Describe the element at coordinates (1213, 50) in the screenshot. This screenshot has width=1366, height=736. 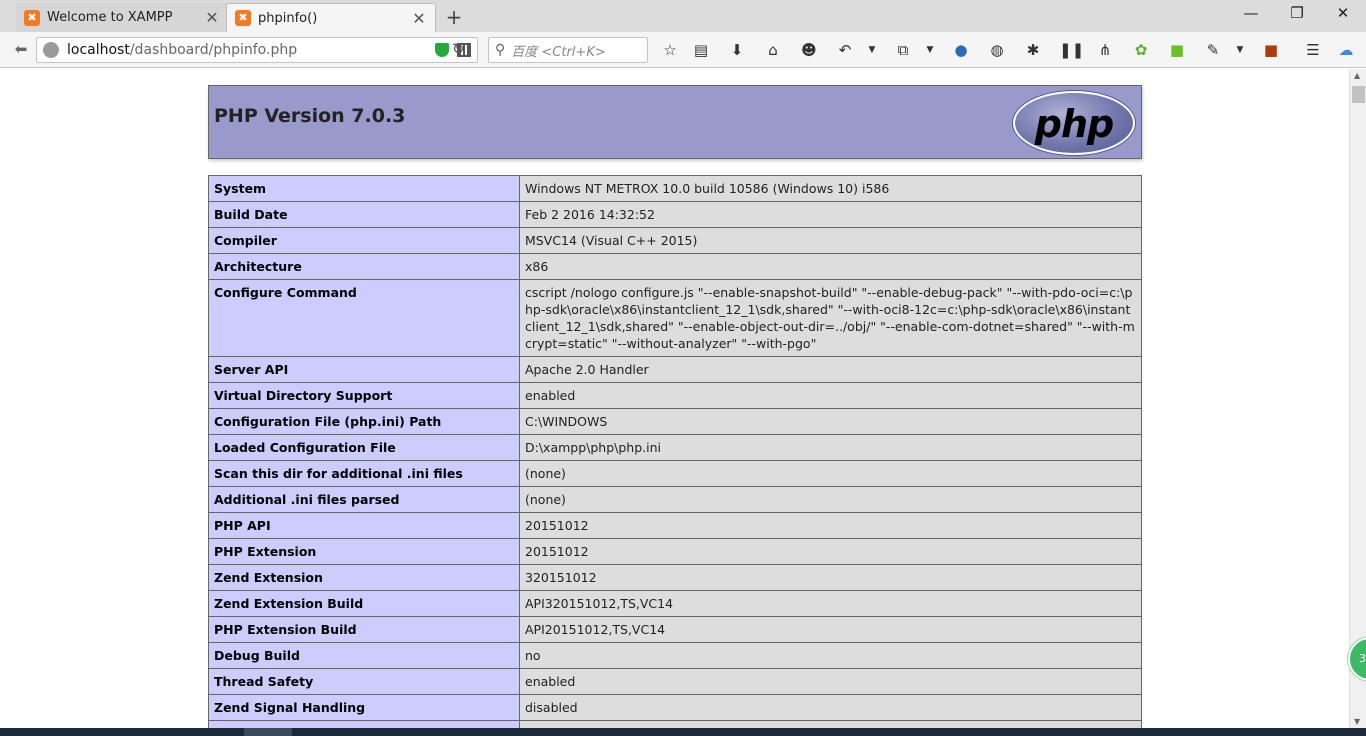
I see `puzzle-icon: ✎` at that location.